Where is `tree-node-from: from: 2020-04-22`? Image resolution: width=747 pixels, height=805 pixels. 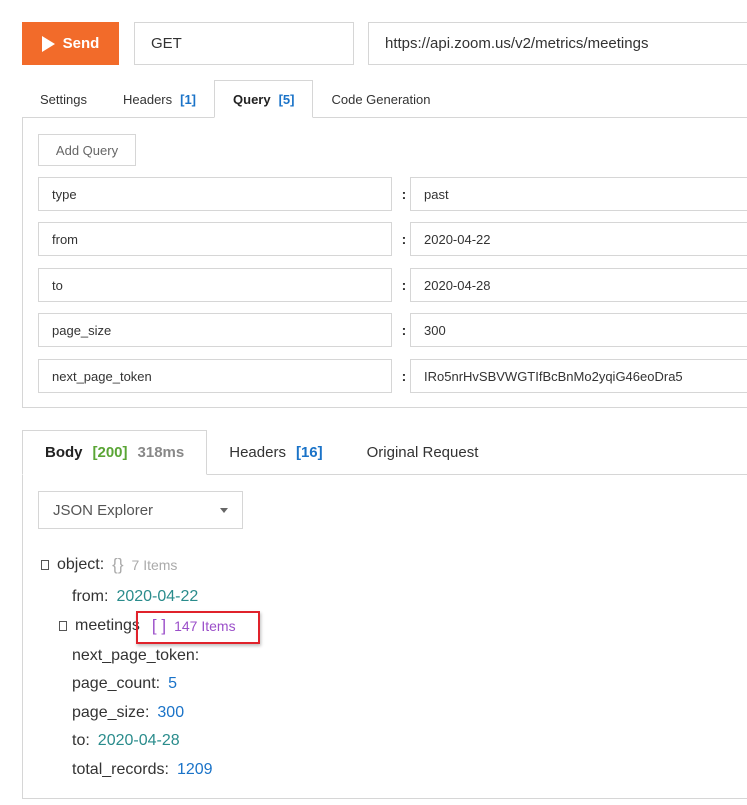
tree-node-from: from: 2020-04-22 is located at coordinates (135, 597).